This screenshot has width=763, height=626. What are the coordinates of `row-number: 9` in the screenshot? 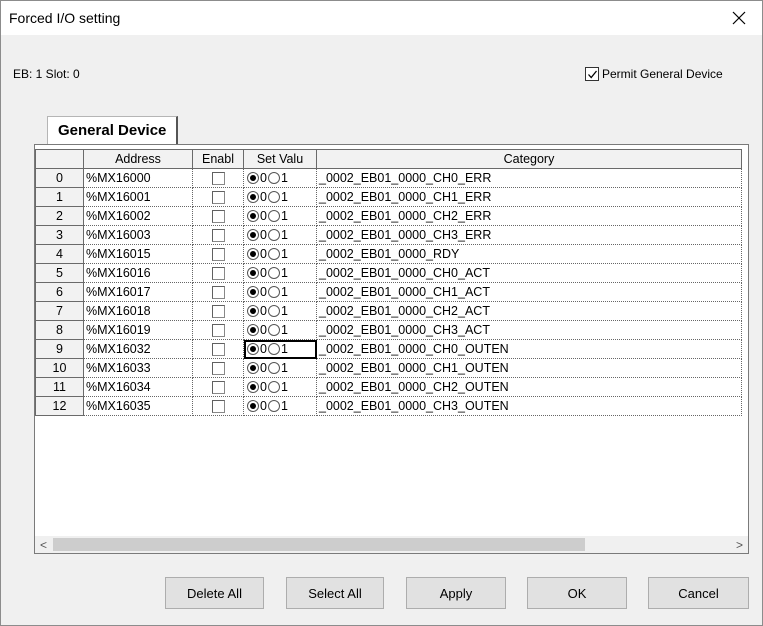 It's located at (59, 349).